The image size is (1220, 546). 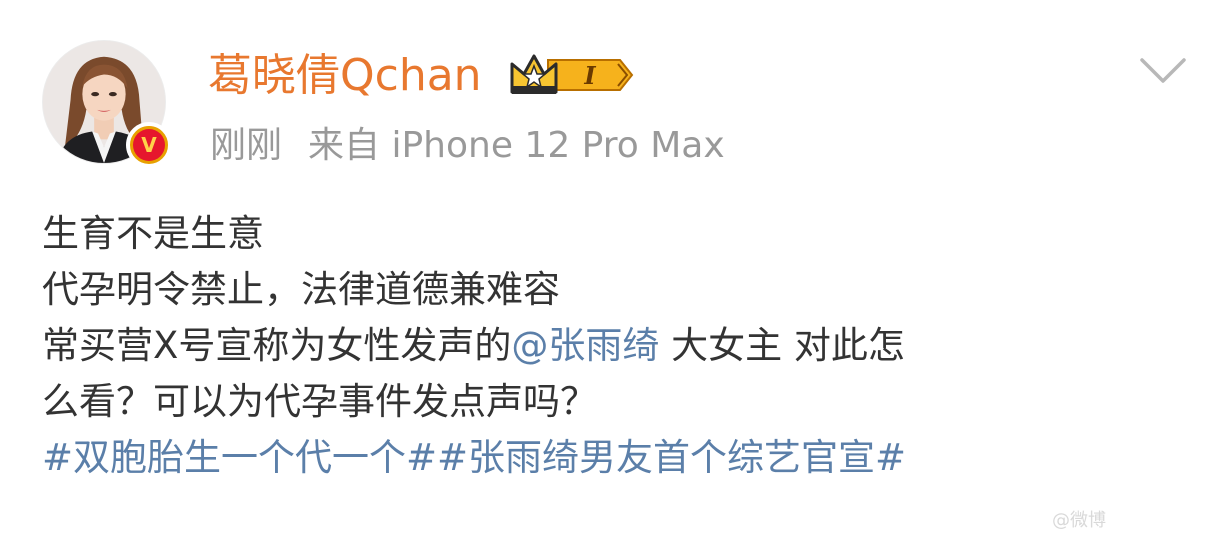 I want to click on vip-level-label: I, so click(x=589, y=75).